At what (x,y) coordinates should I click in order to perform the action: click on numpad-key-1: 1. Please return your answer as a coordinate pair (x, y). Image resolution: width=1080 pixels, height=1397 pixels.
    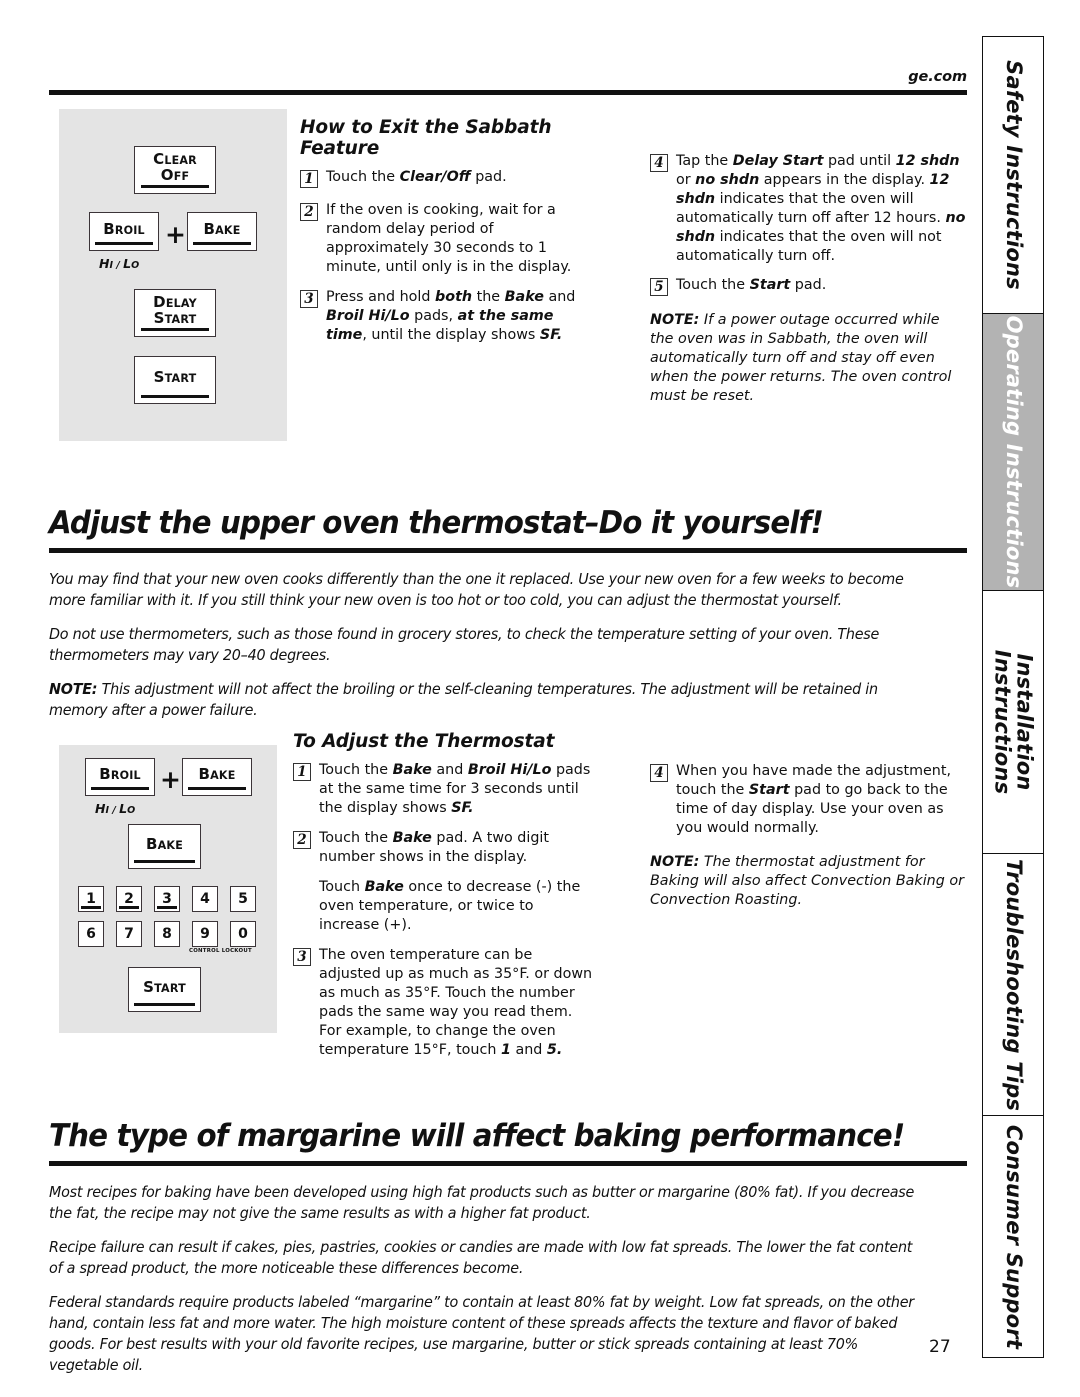
    Looking at the image, I should click on (91, 899).